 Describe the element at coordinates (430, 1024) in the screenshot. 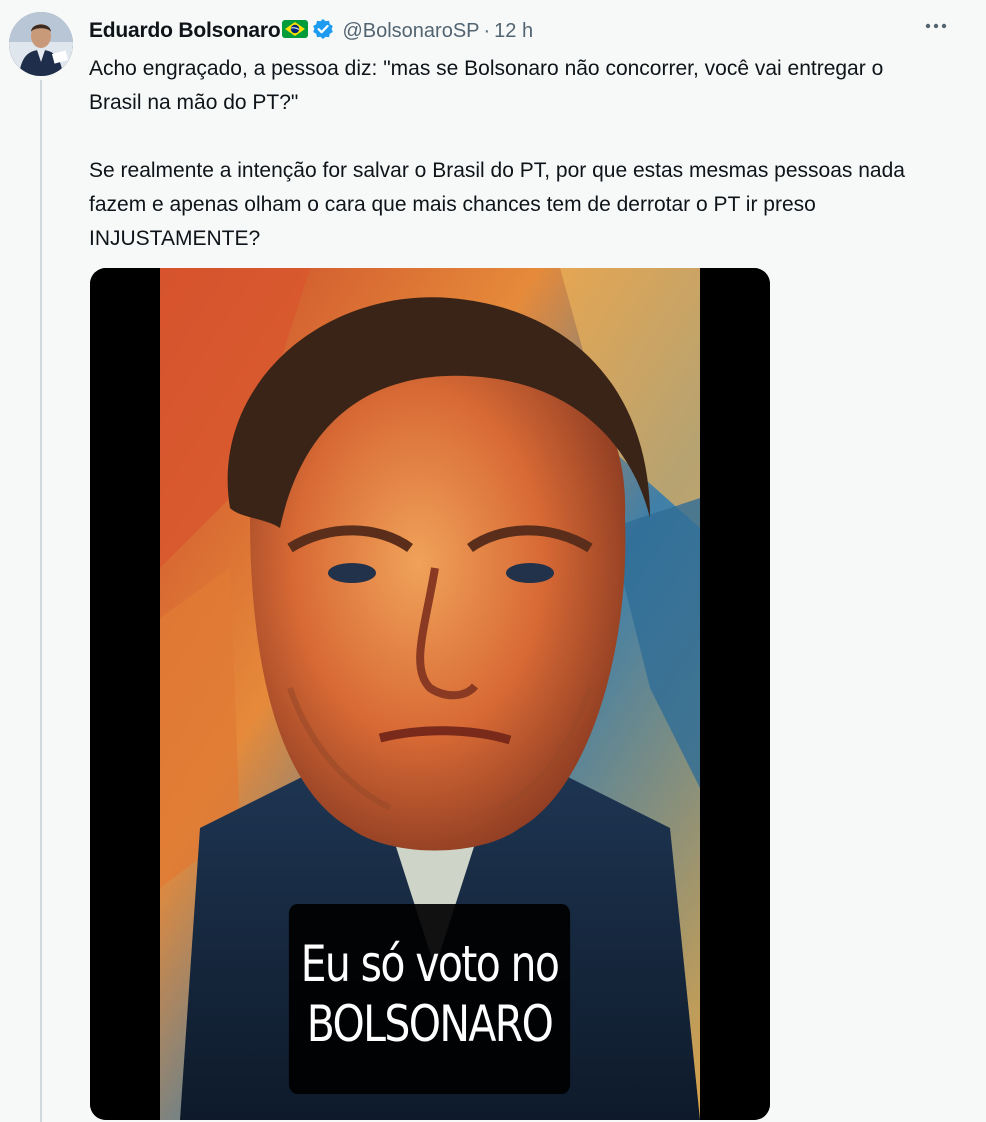

I see `caption-line: BOLSONARO` at that location.